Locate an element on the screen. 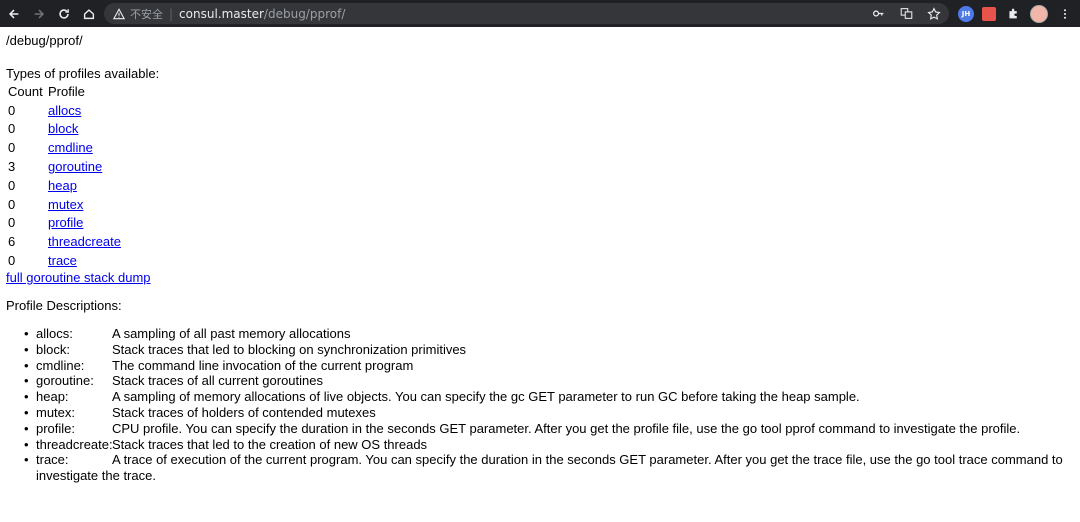 The width and height of the screenshot is (1080, 522). url-path: /debug/pprof/ is located at coordinates (304, 13).